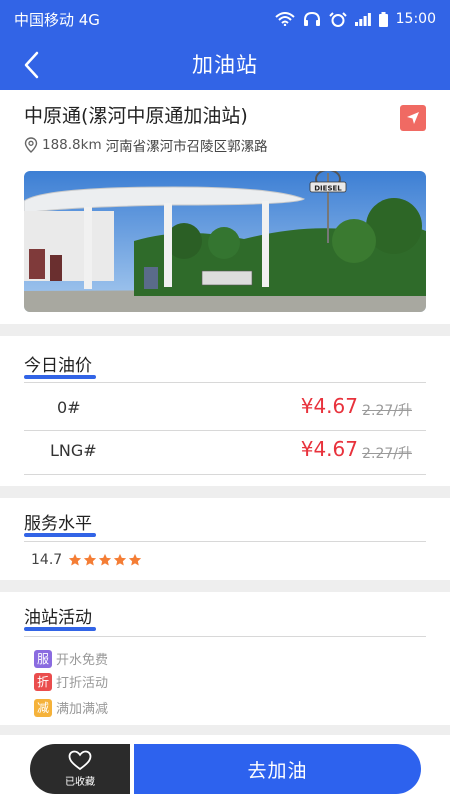  I want to click on signal-icon, so click(362, 19).